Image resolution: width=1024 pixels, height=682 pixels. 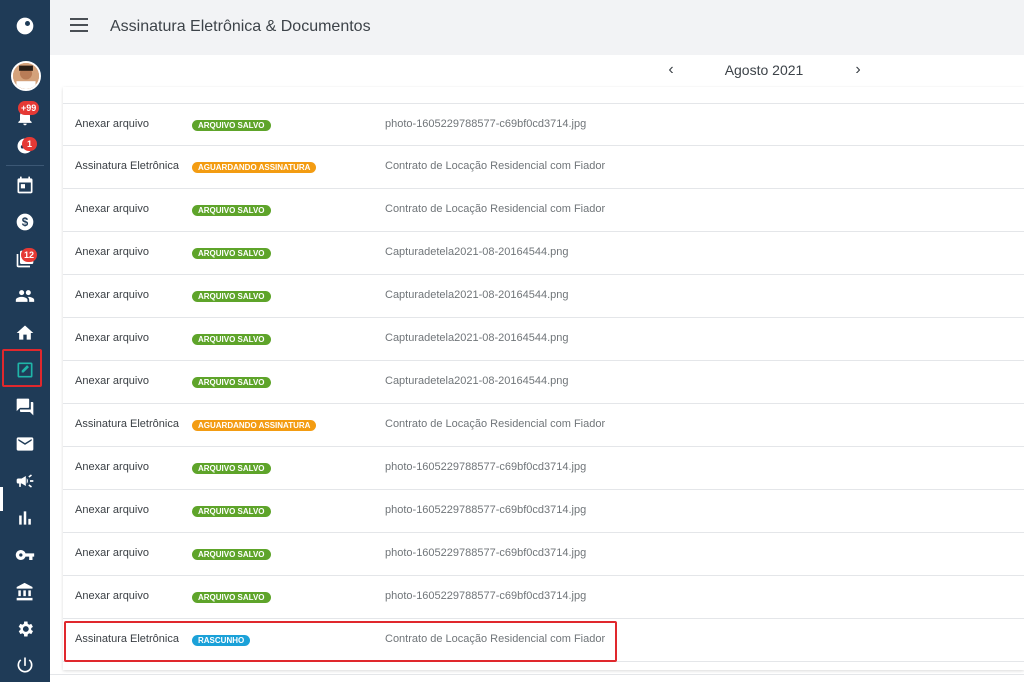 I want to click on key-icon, so click(x=25, y=555).